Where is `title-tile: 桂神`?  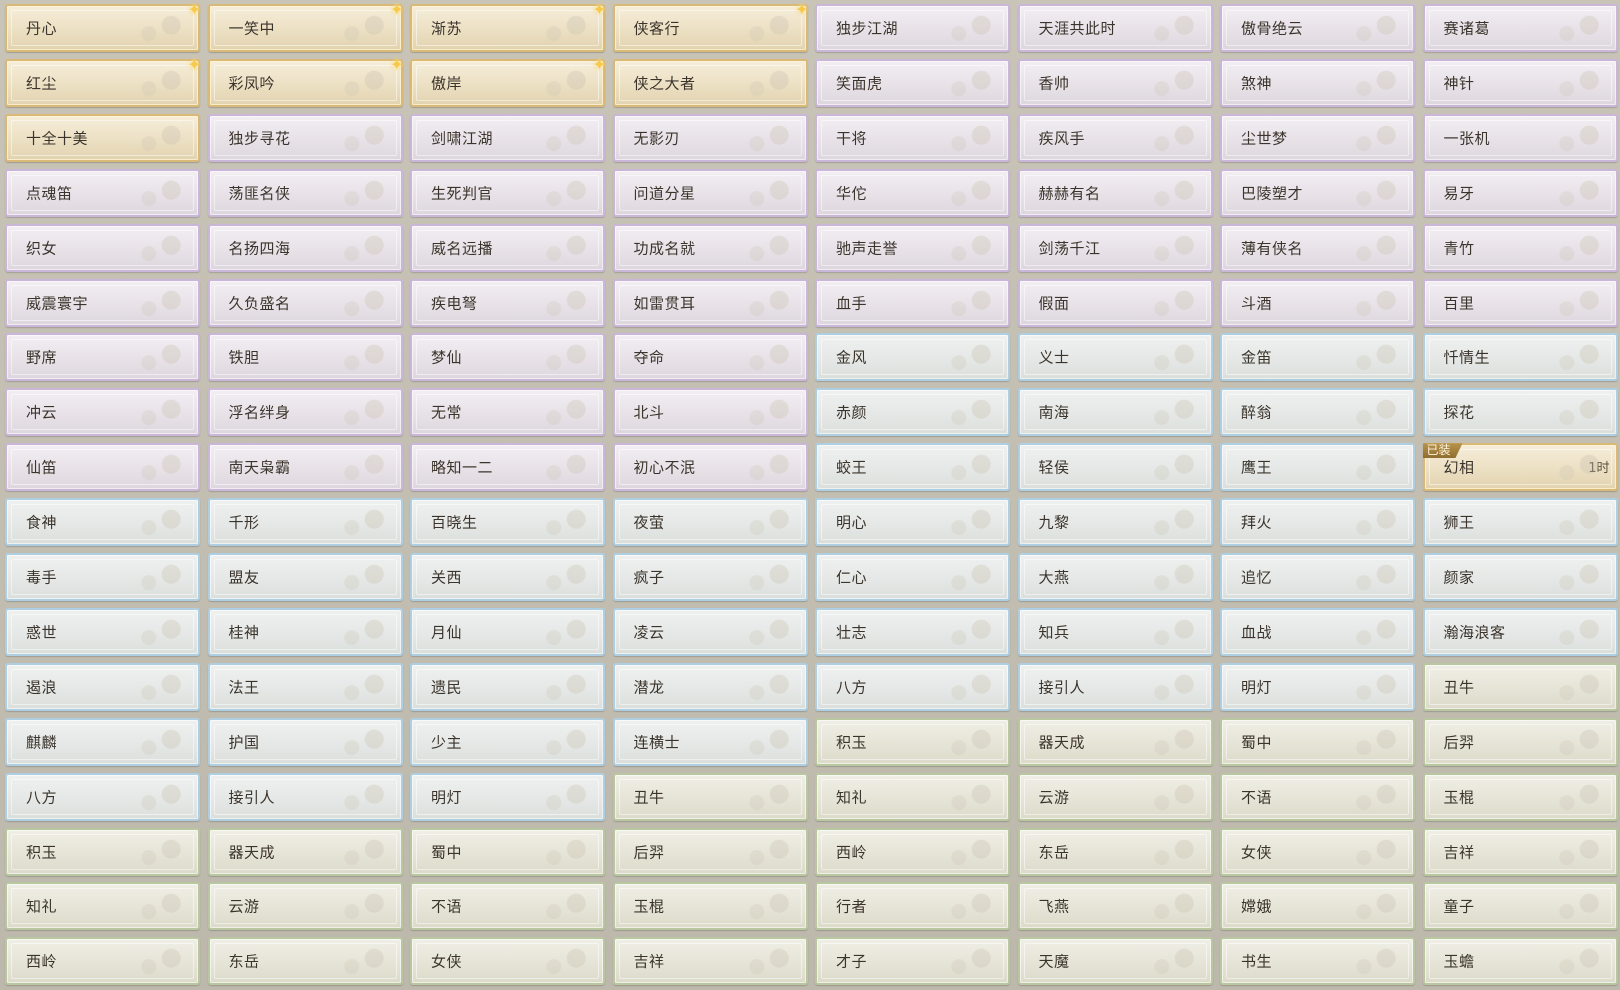 title-tile: 桂神 is located at coordinates (305, 631).